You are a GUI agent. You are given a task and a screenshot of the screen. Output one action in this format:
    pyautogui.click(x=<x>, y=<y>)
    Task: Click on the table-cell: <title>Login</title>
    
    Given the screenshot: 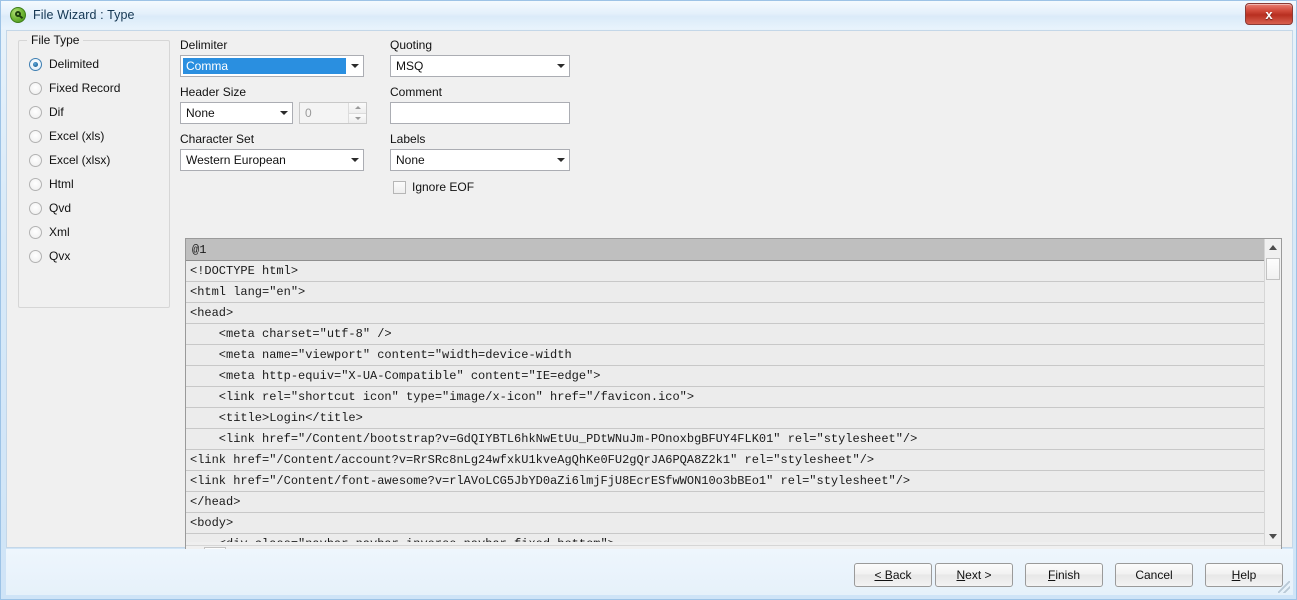 What is the action you would take?
    pyautogui.click(x=276, y=418)
    